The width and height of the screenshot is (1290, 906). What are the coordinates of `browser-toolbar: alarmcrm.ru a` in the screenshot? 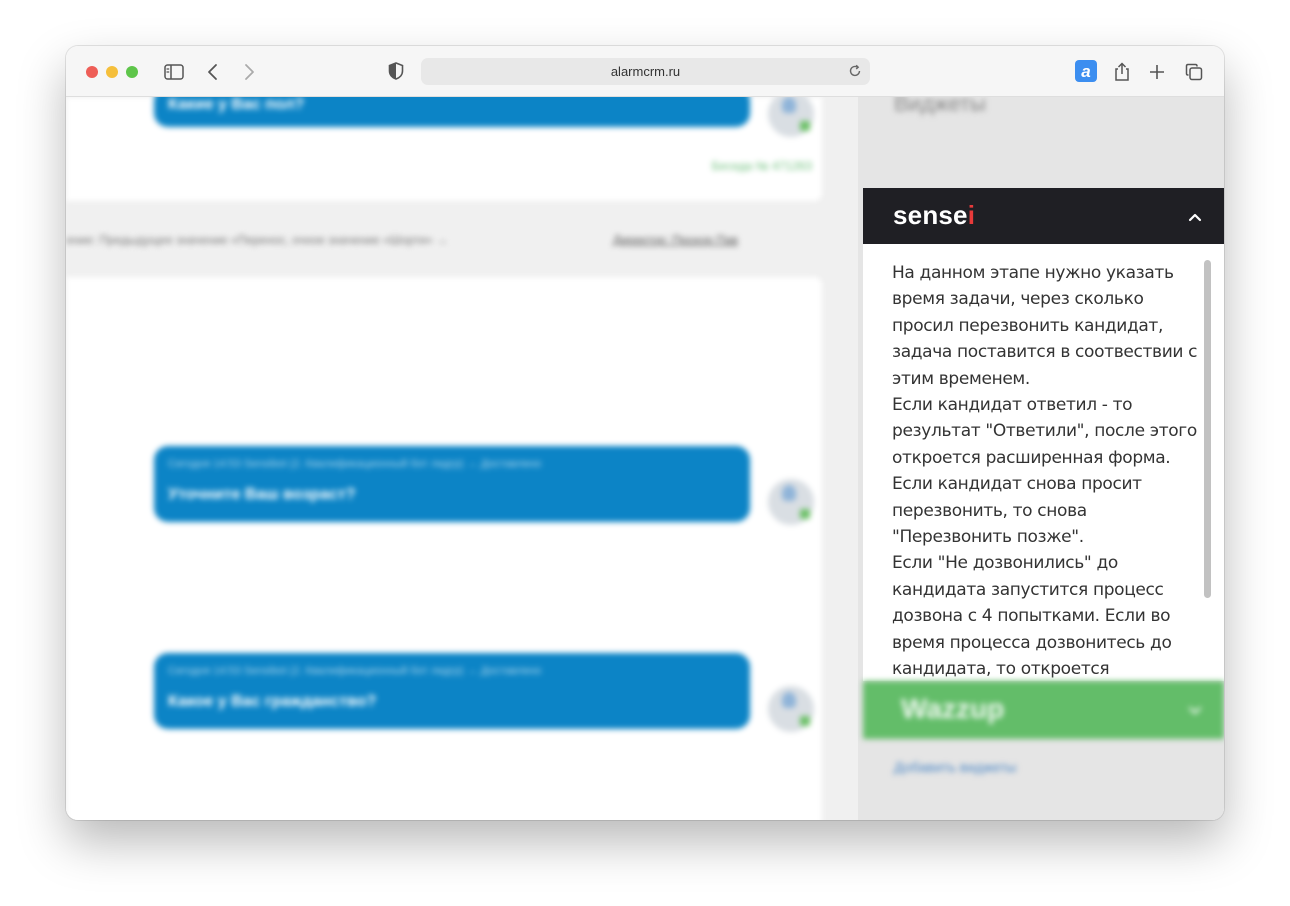 It's located at (645, 71).